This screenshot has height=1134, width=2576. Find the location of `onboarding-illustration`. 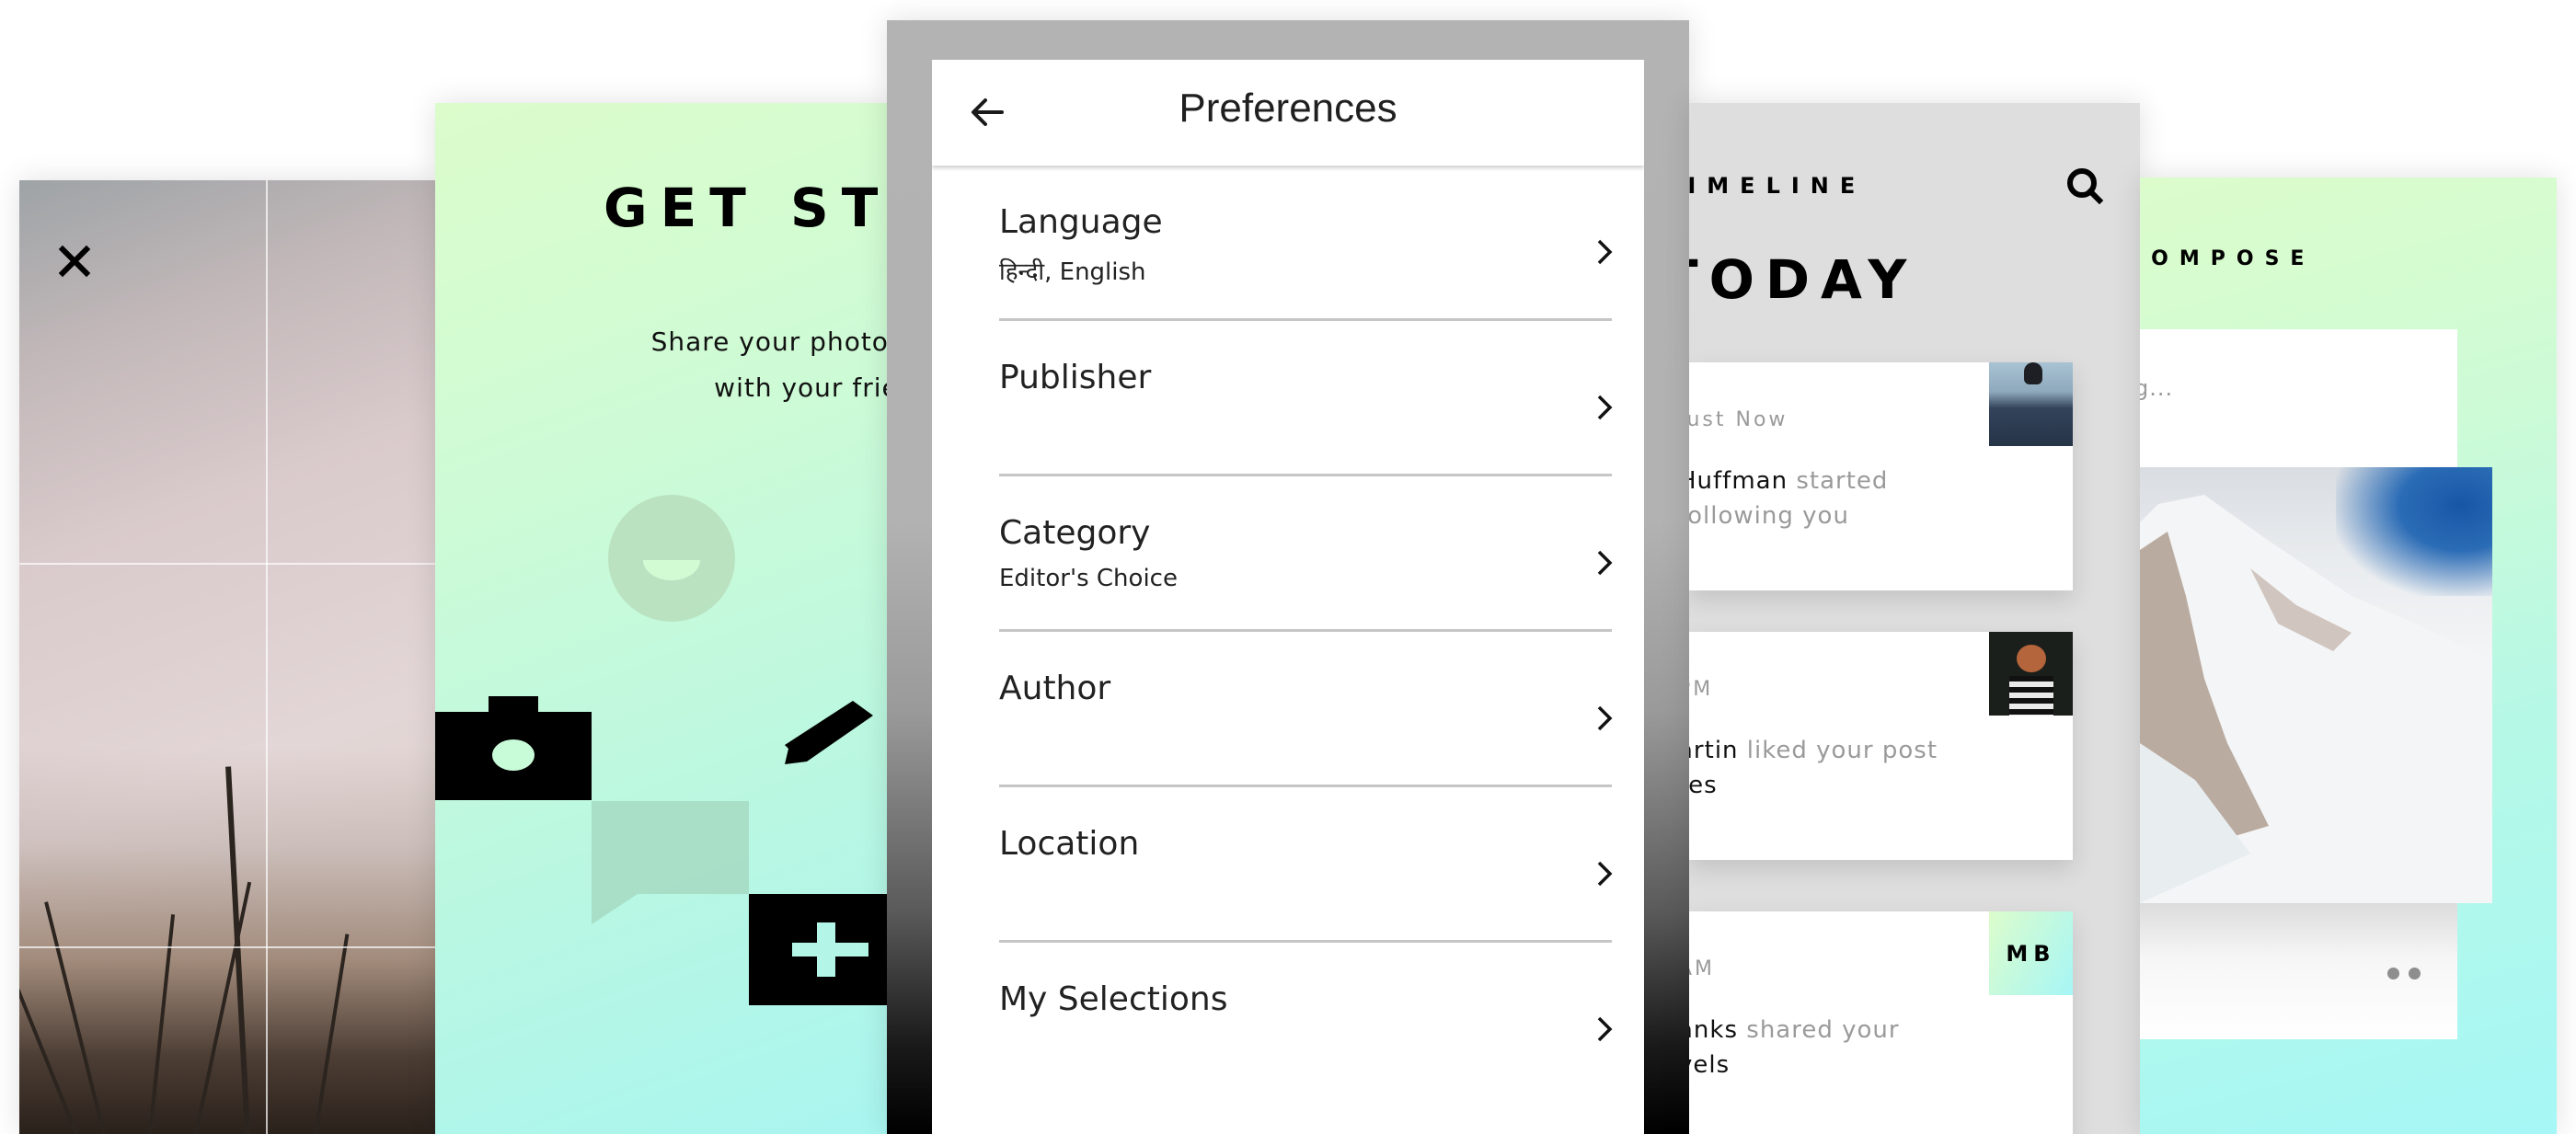

onboarding-illustration is located at coordinates (663, 750).